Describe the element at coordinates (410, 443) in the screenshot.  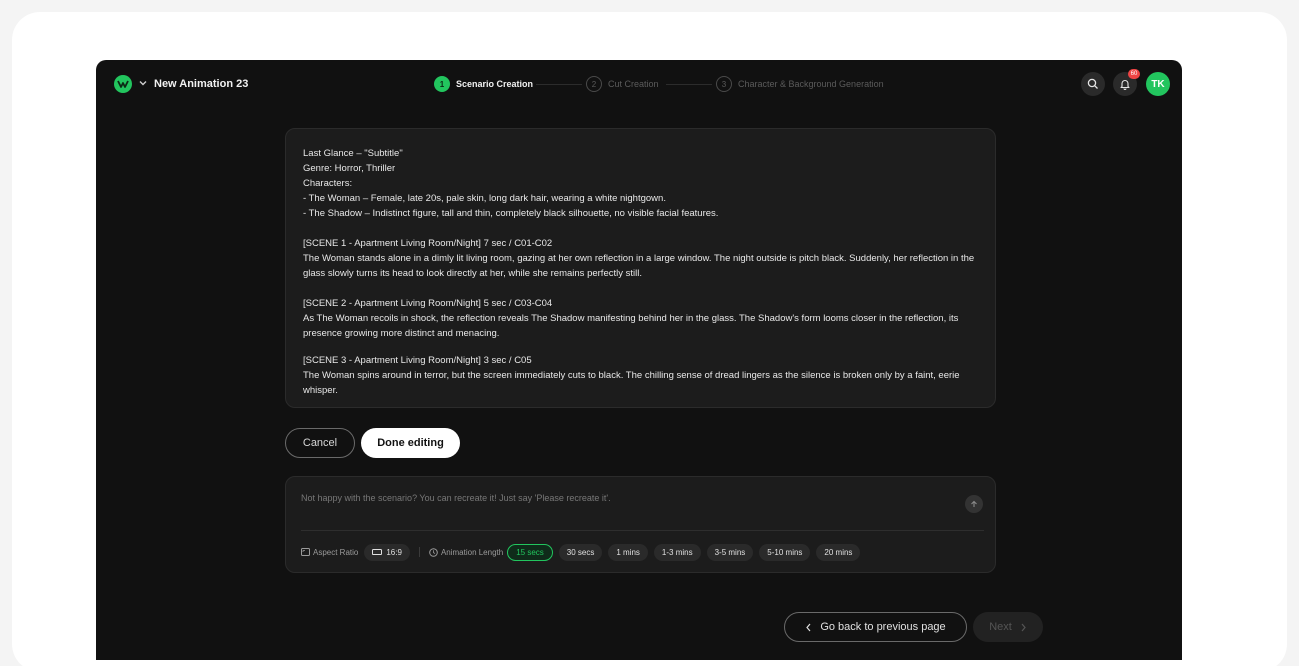
I see `done-editing-button: Done editing` at that location.